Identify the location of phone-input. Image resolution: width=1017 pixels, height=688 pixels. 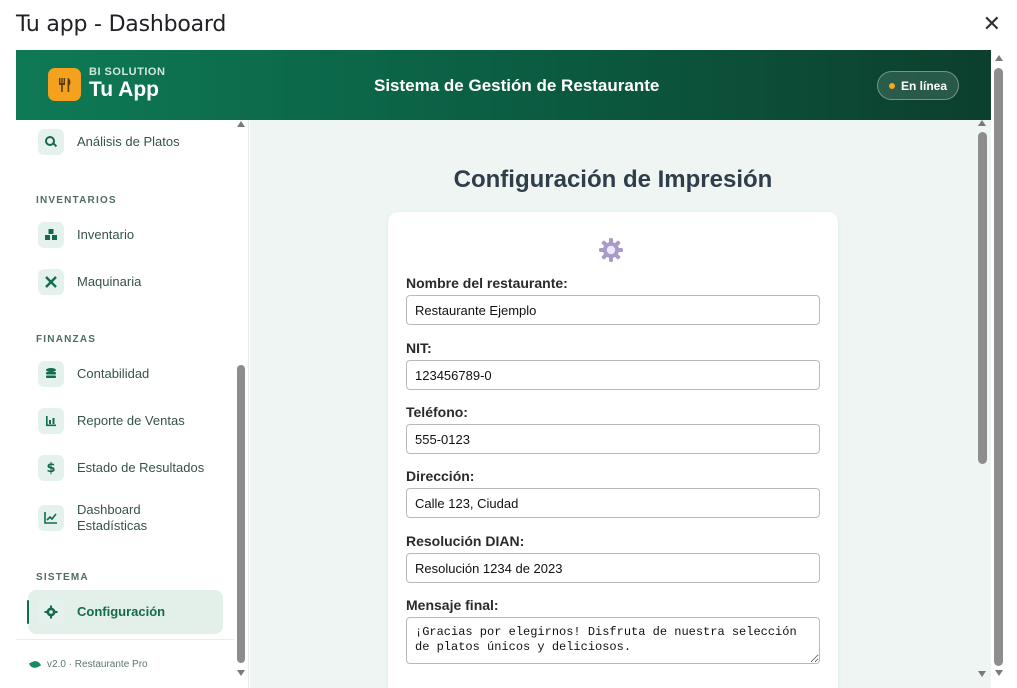
(613, 439).